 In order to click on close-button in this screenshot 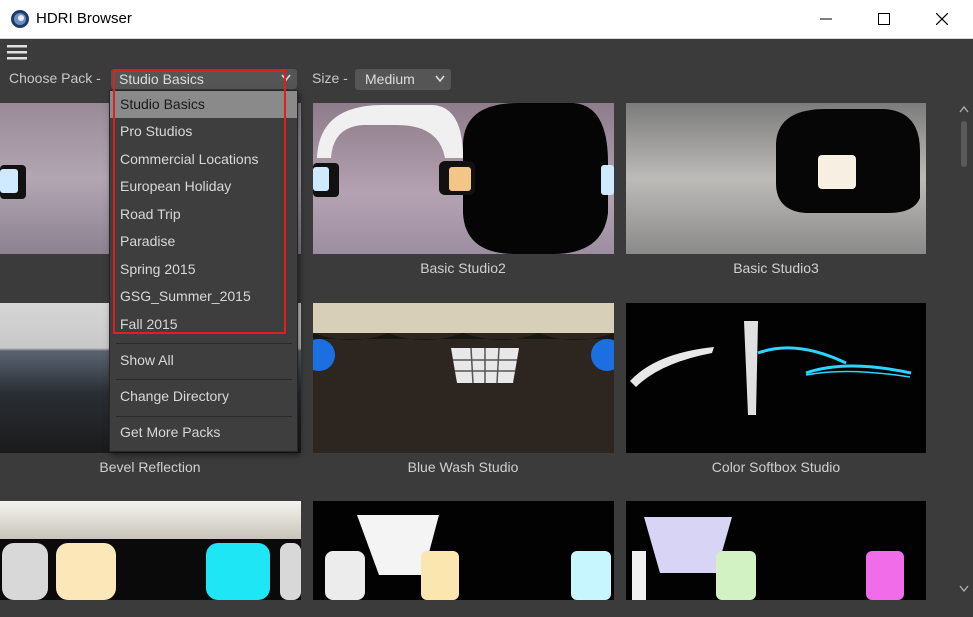, I will do `click(942, 19)`.